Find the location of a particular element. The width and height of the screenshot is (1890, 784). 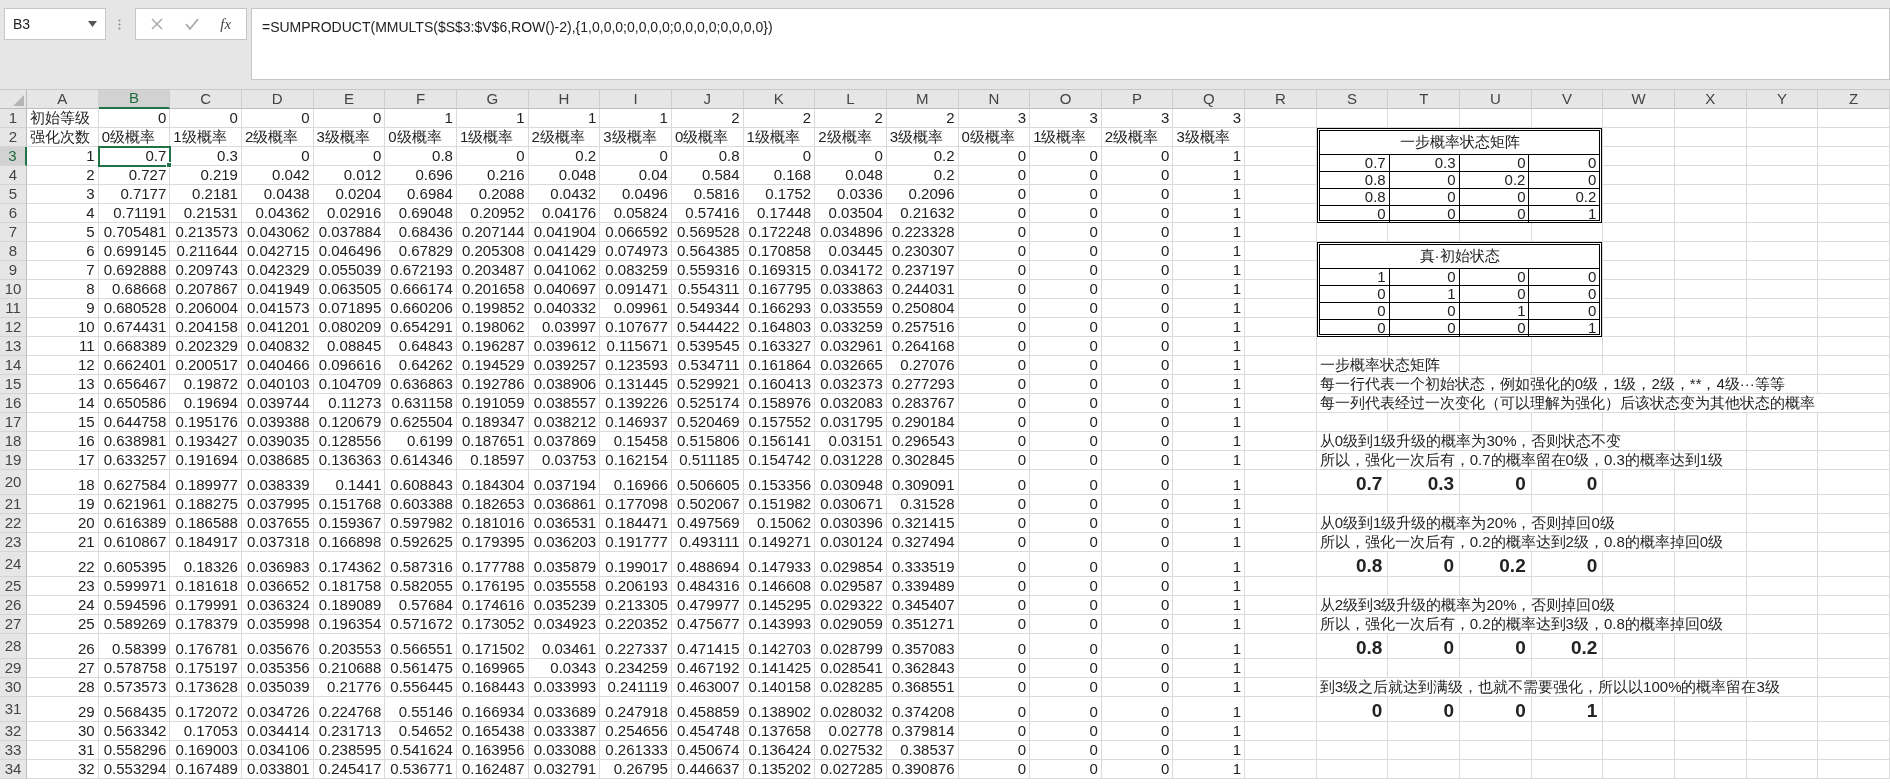

column-header: C is located at coordinates (206, 99).